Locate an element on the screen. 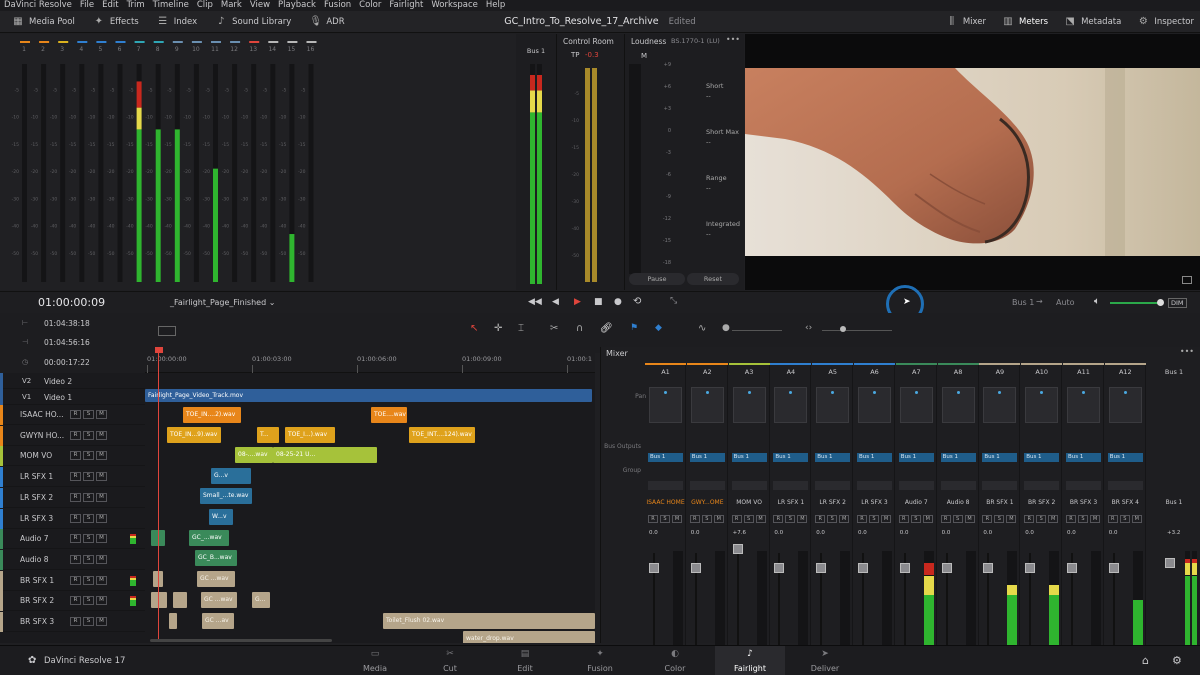  audio-track-row: ISAAC HO... R S M is located at coordinates (72, 415).